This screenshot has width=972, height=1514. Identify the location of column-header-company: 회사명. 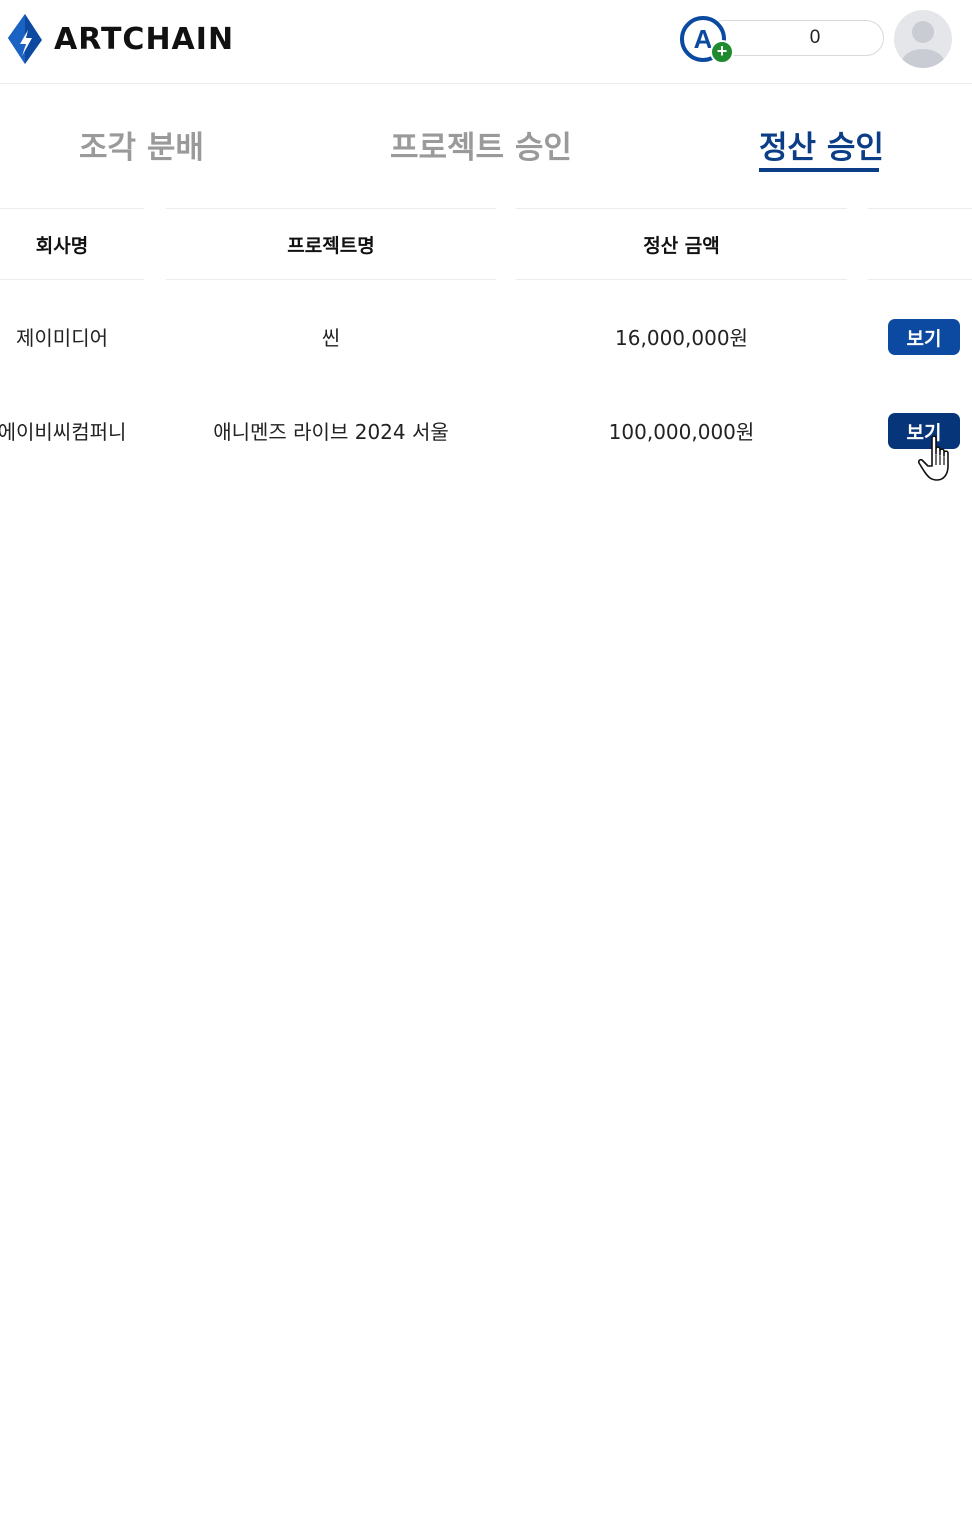
(72, 244).